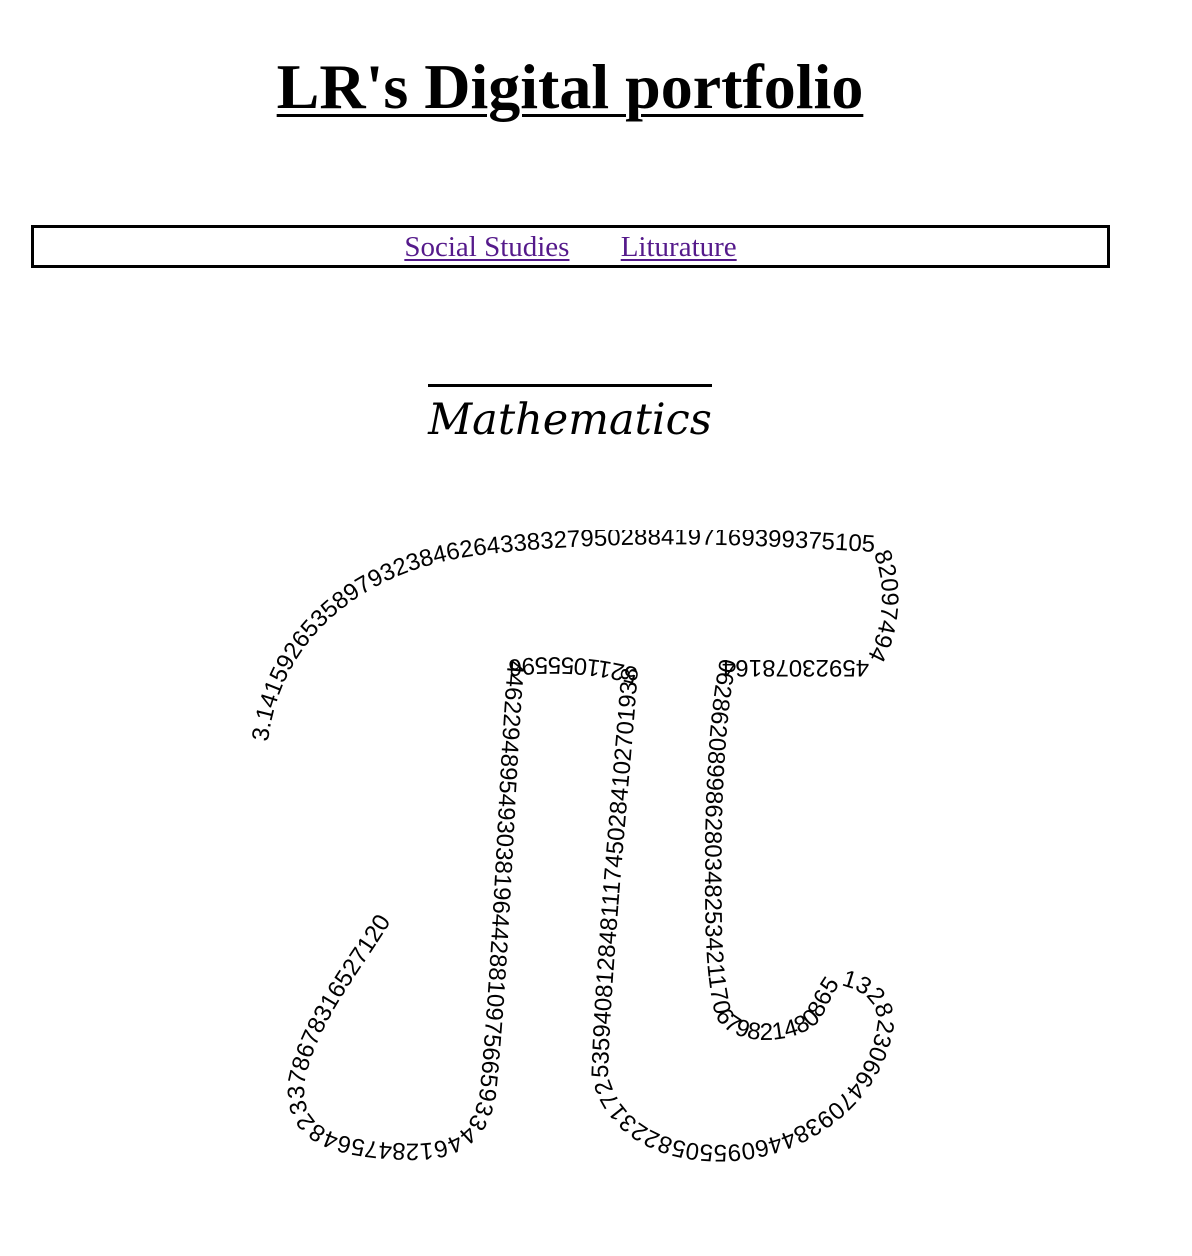  Describe the element at coordinates (486, 247) in the screenshot. I see `nav-link-social-studies: Social Studies` at that location.